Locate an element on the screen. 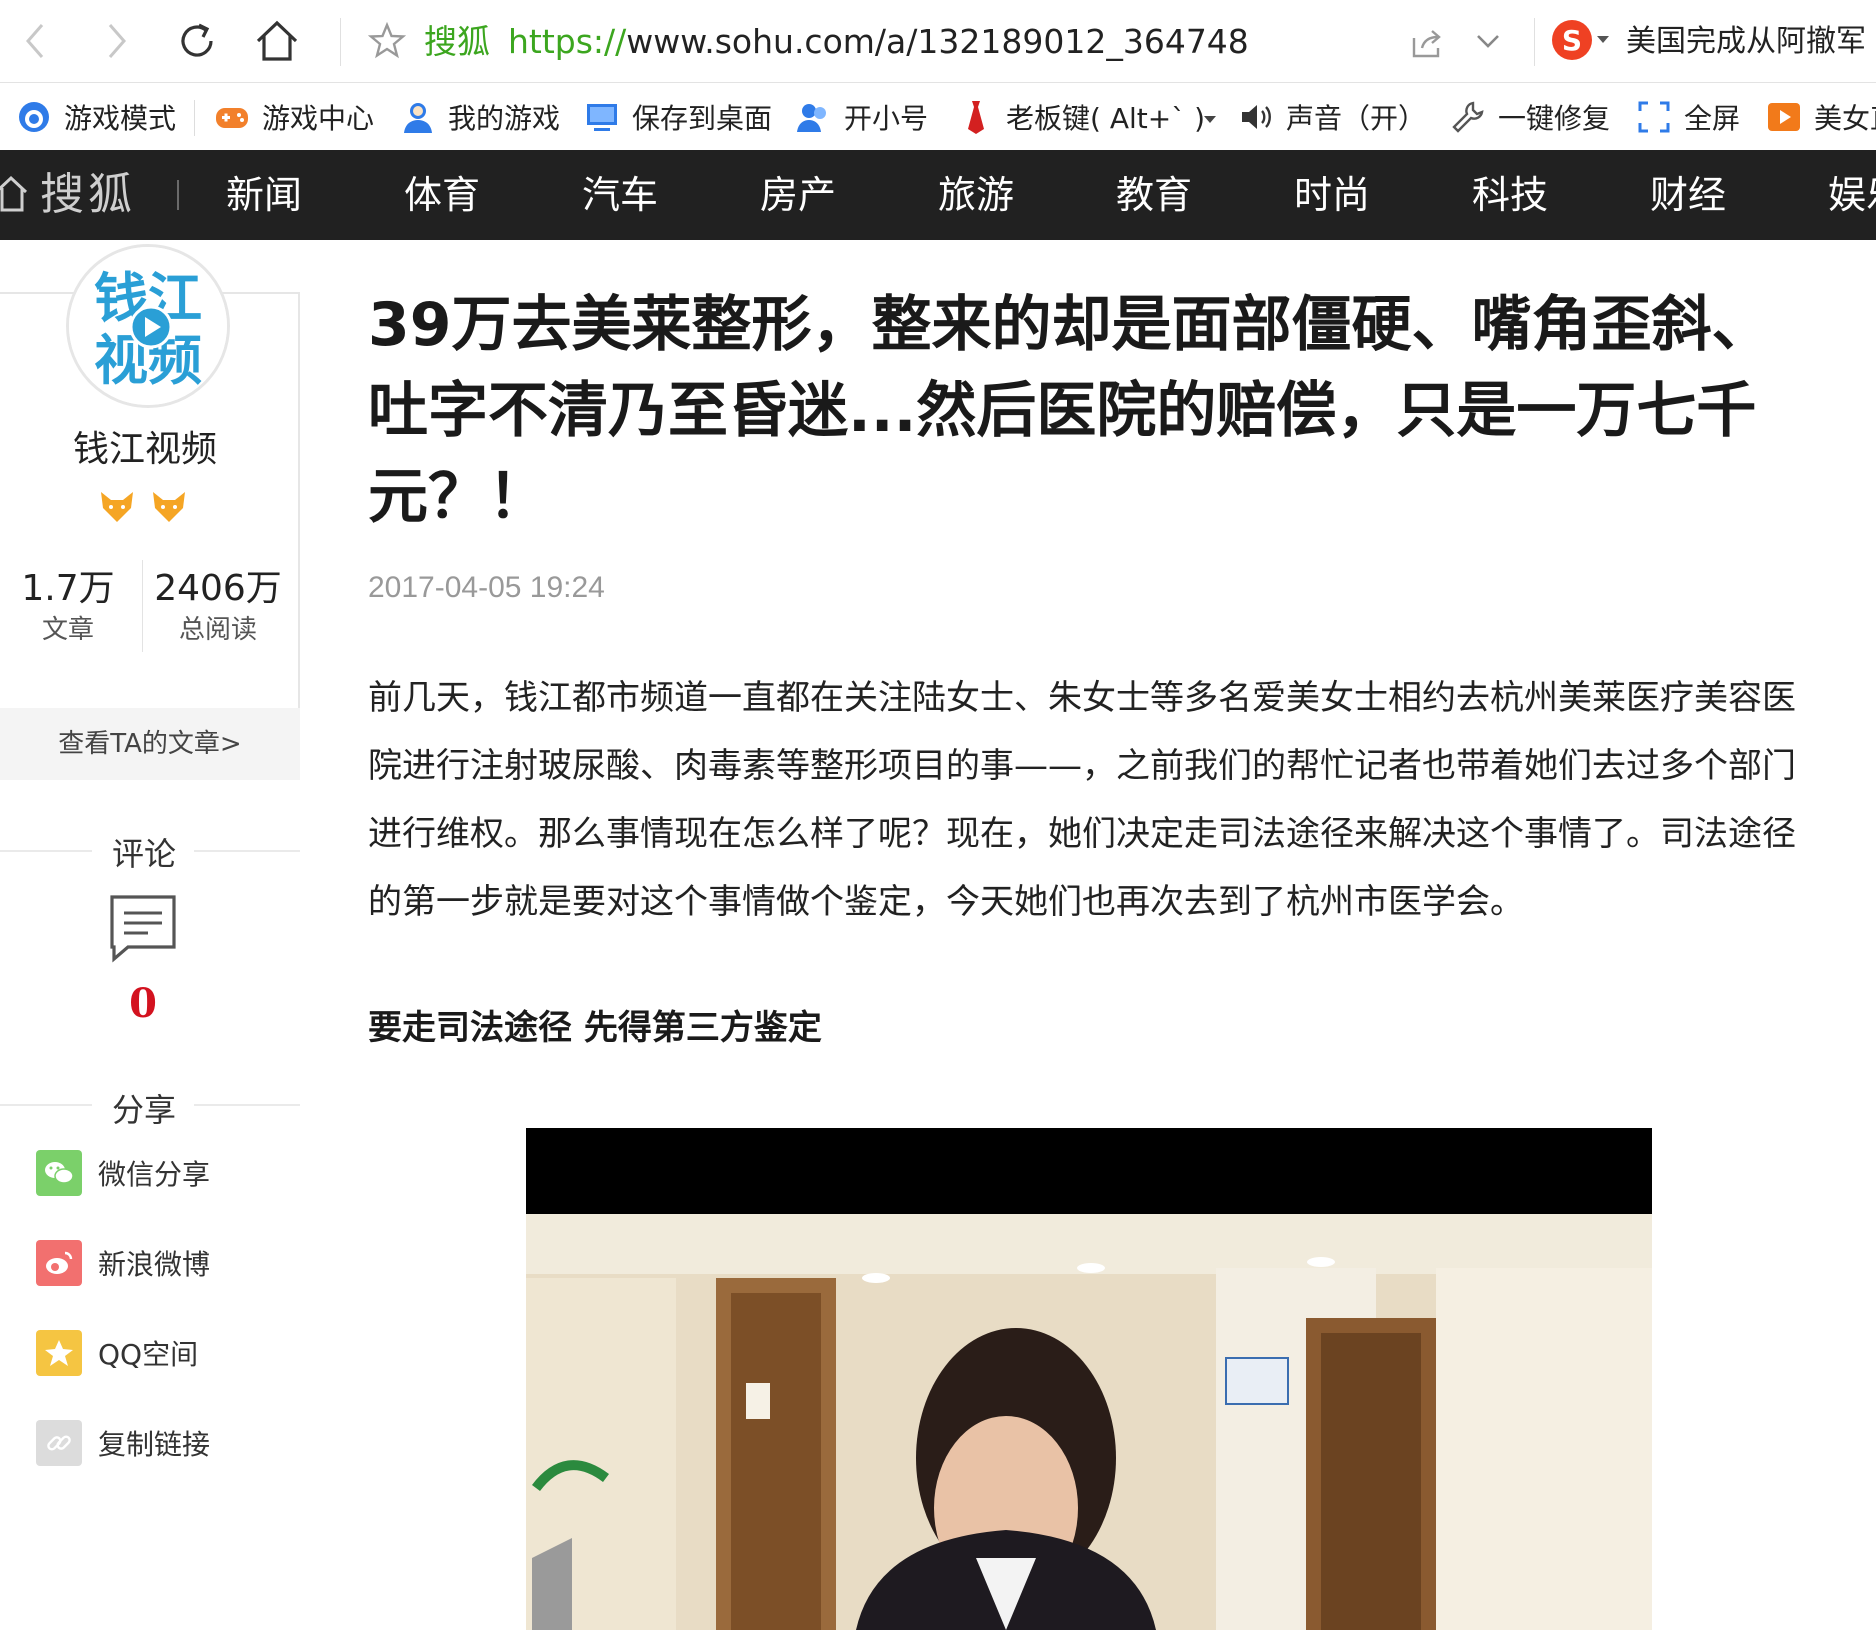  share-title: 分享 is located at coordinates (143, 1110).